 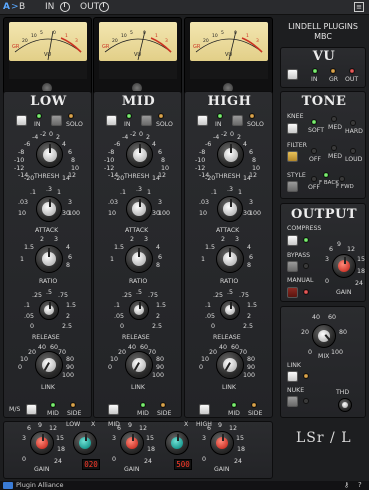 What do you see at coordinates (22, 213) in the screenshot?
I see `attack-scale-label: 10` at bounding box center [22, 213].